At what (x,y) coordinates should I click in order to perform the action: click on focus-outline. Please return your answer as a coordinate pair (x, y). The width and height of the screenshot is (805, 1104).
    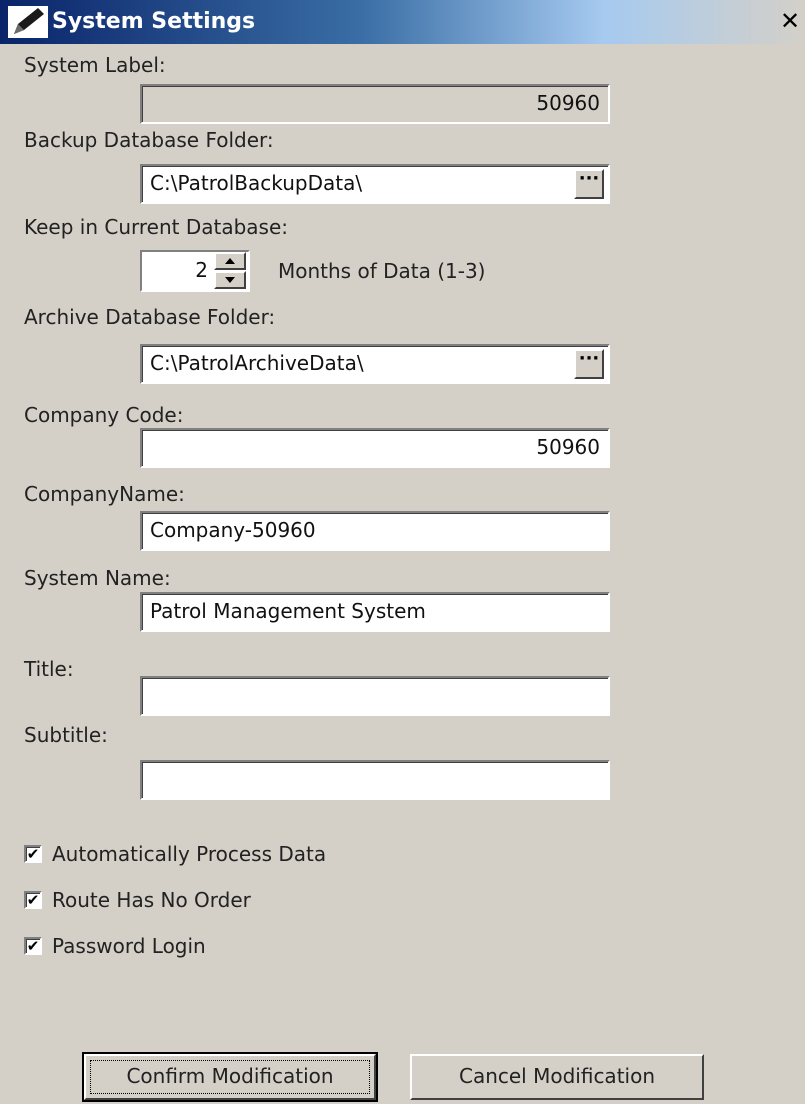
    Looking at the image, I should click on (230, 1077).